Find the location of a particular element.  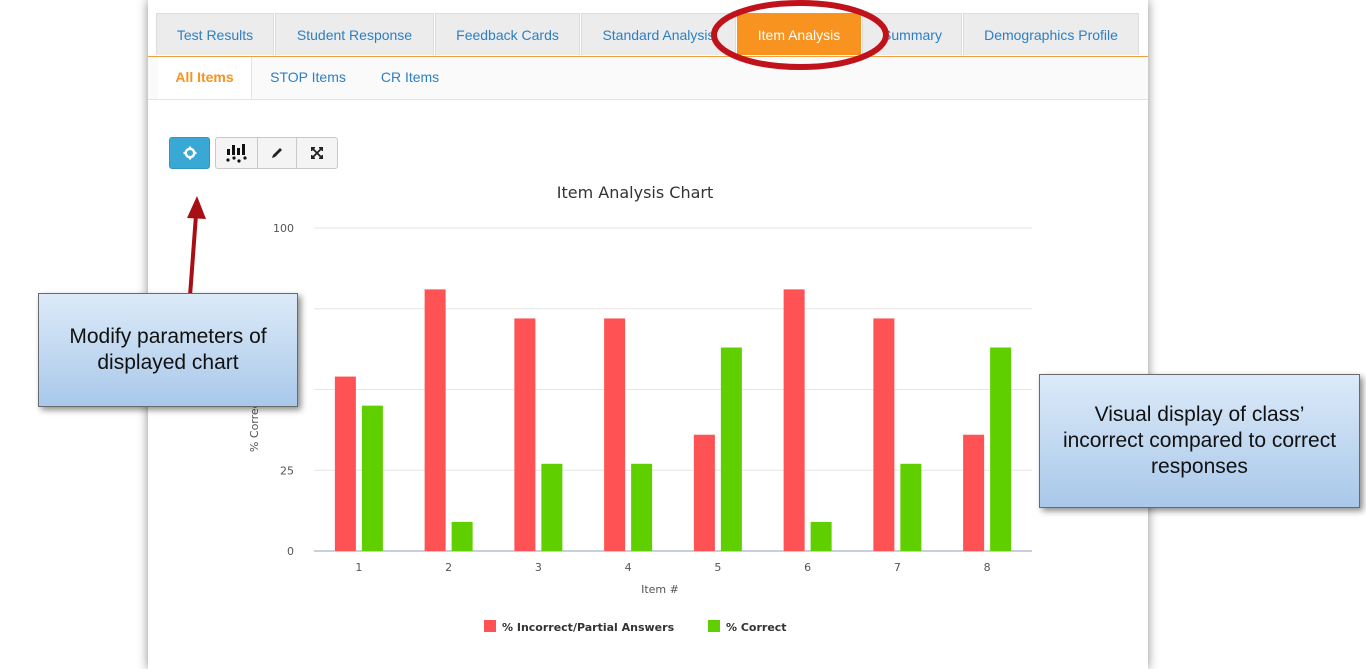

y-tick-label: 25 is located at coordinates (287, 470).